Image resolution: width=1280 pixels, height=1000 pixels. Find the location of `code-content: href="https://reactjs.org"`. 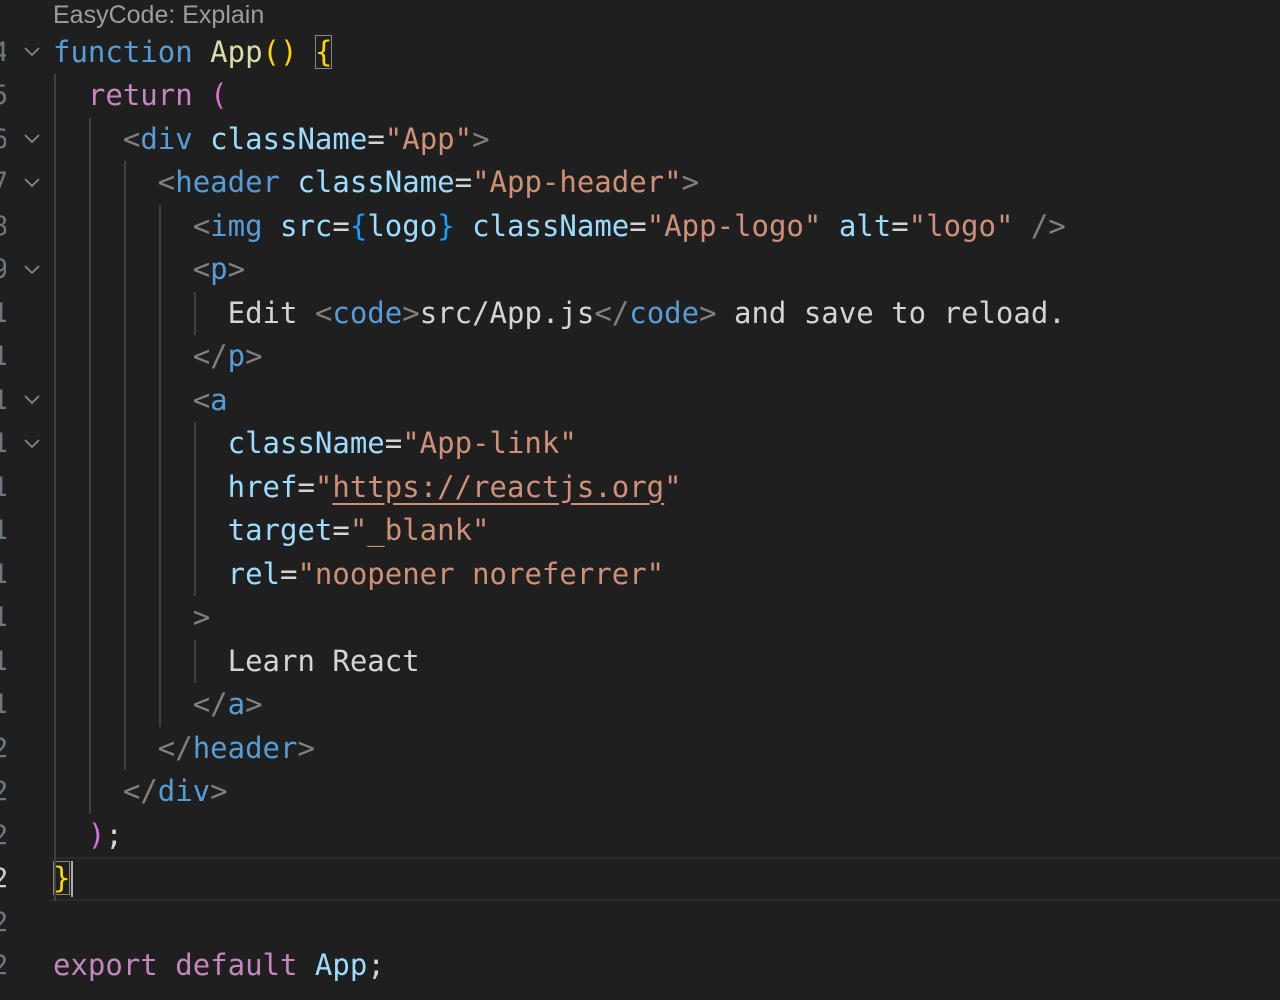

code-content: href="https://reactjs.org" is located at coordinates (454, 486).